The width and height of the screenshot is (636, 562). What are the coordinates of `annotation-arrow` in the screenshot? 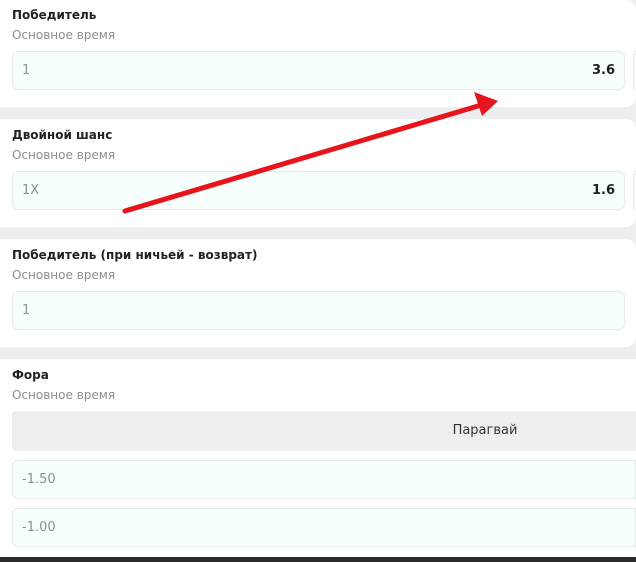 It's located at (310, 153).